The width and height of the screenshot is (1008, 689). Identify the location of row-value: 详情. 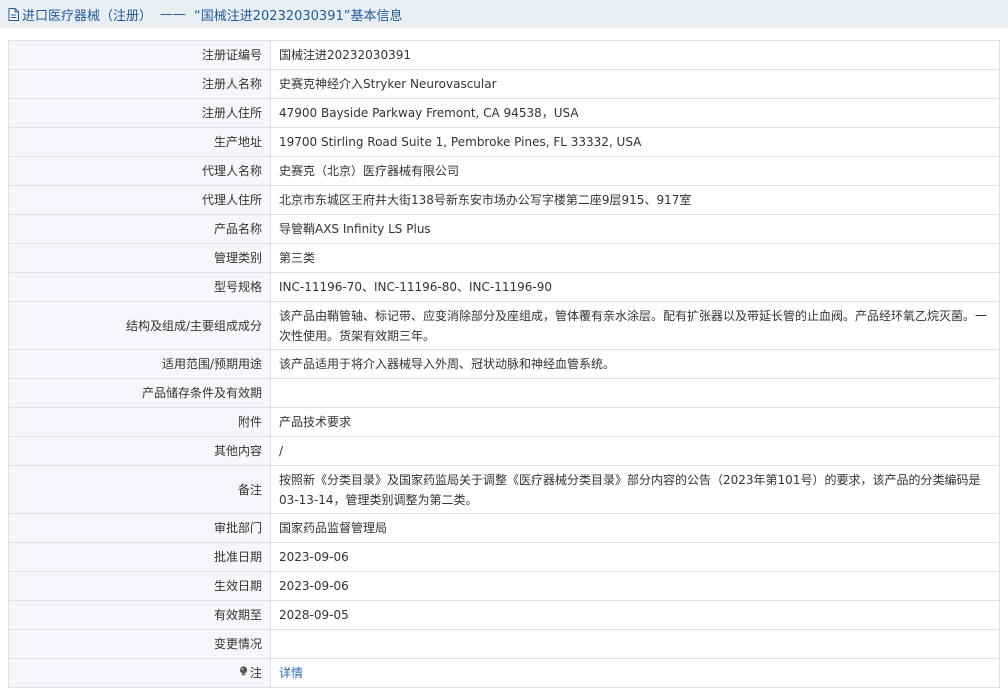
(635, 673).